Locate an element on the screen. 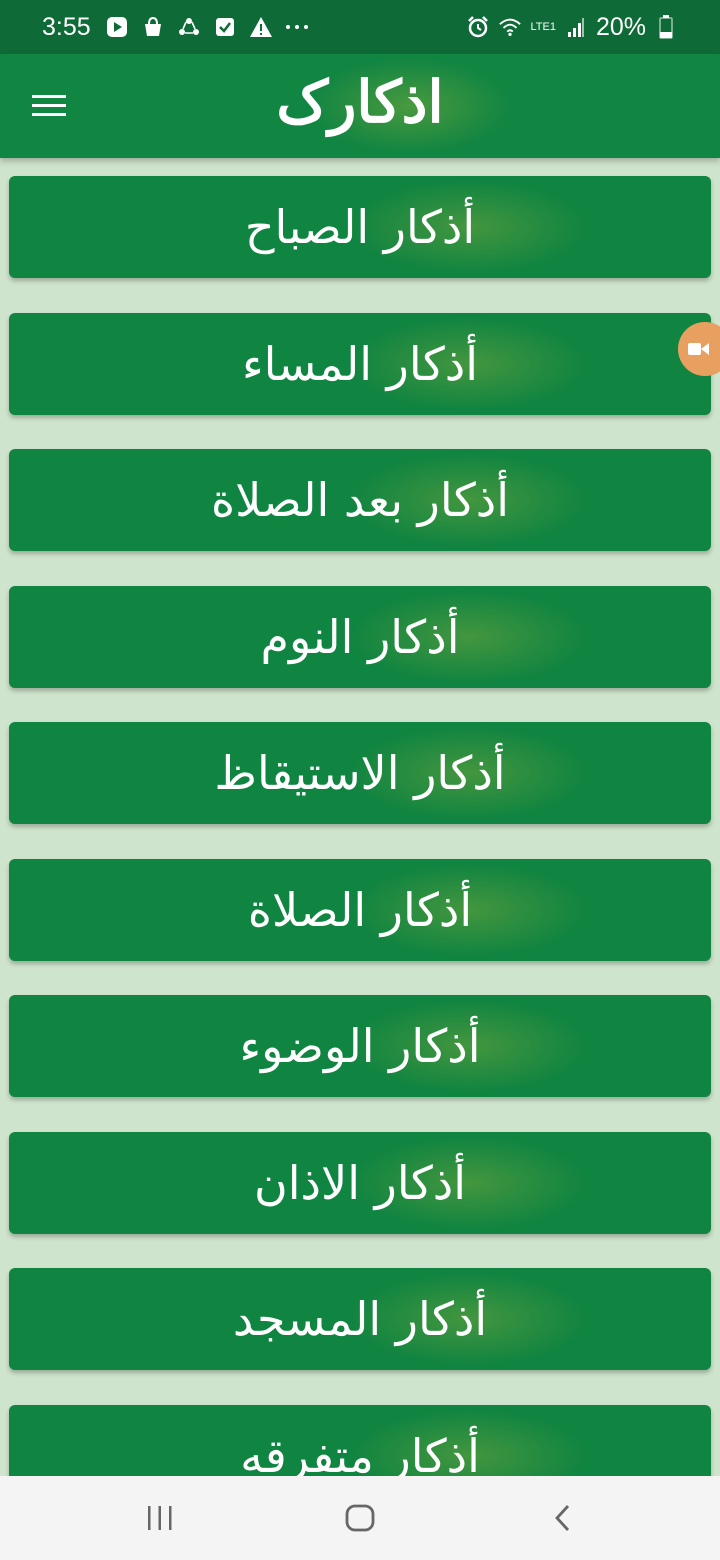 The height and width of the screenshot is (1560, 720). shopping-bag-icon is located at coordinates (153, 27).